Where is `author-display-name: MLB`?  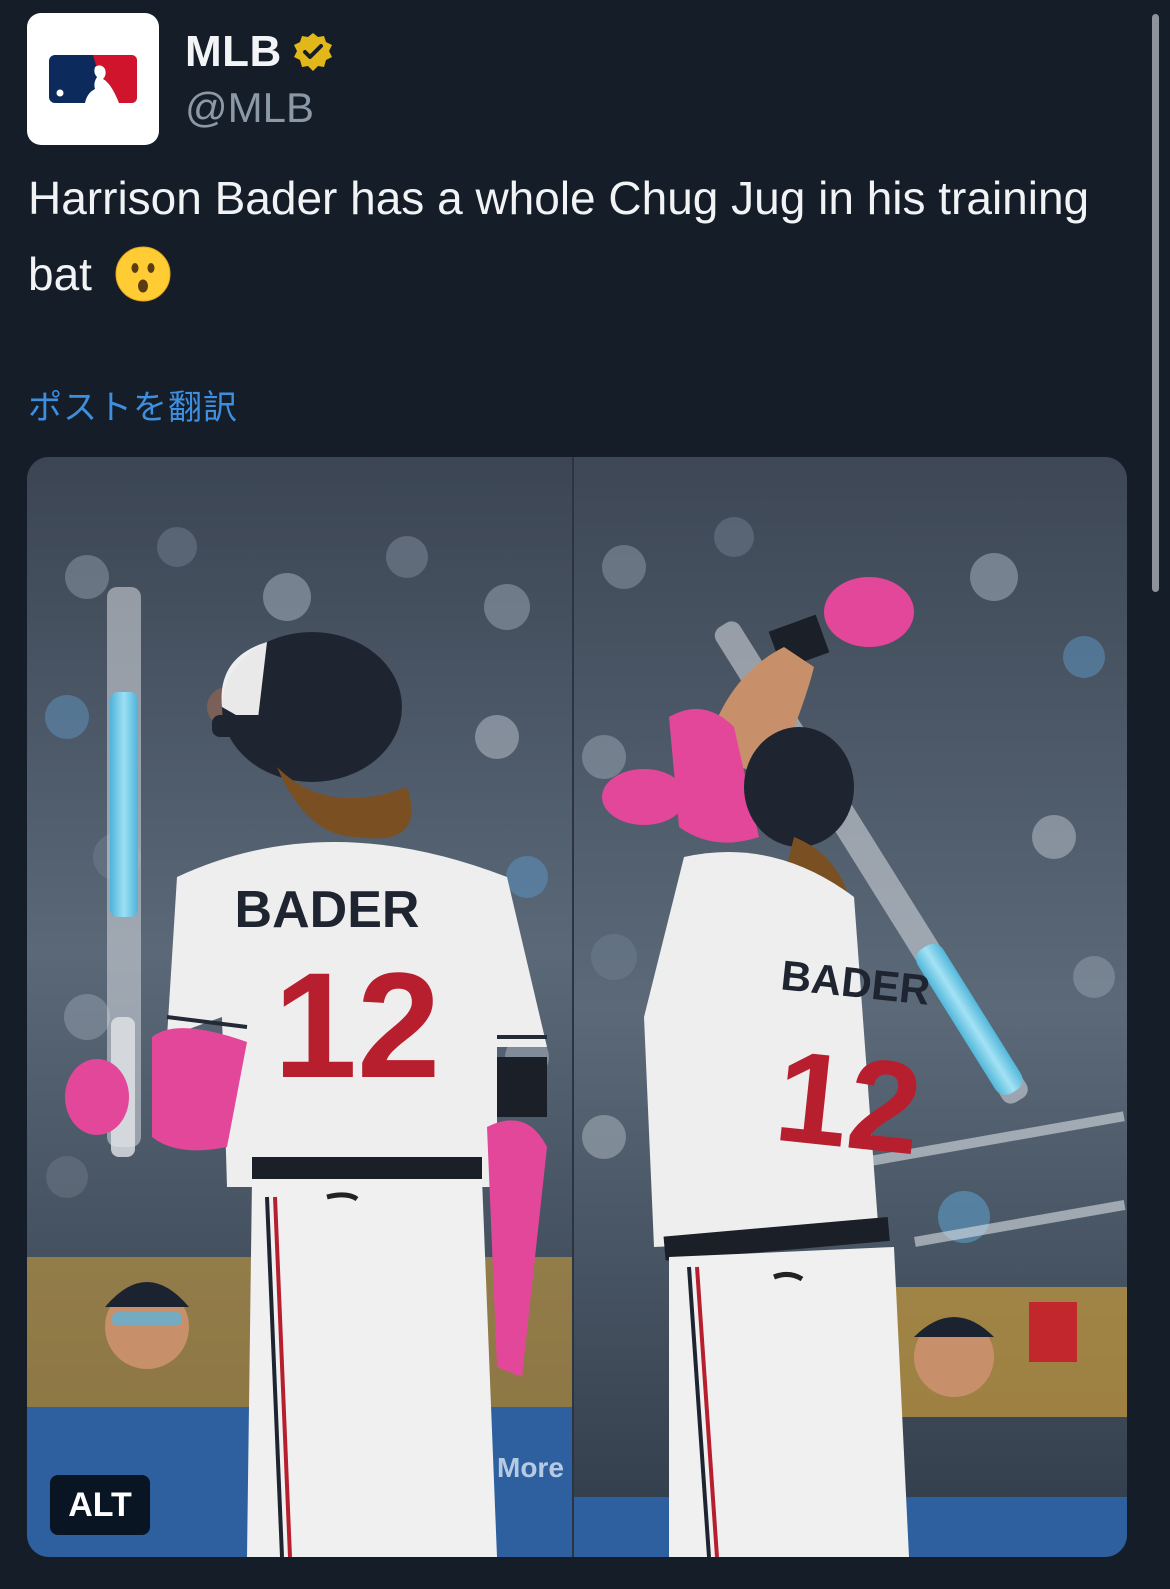
author-display-name: MLB is located at coordinates (233, 52).